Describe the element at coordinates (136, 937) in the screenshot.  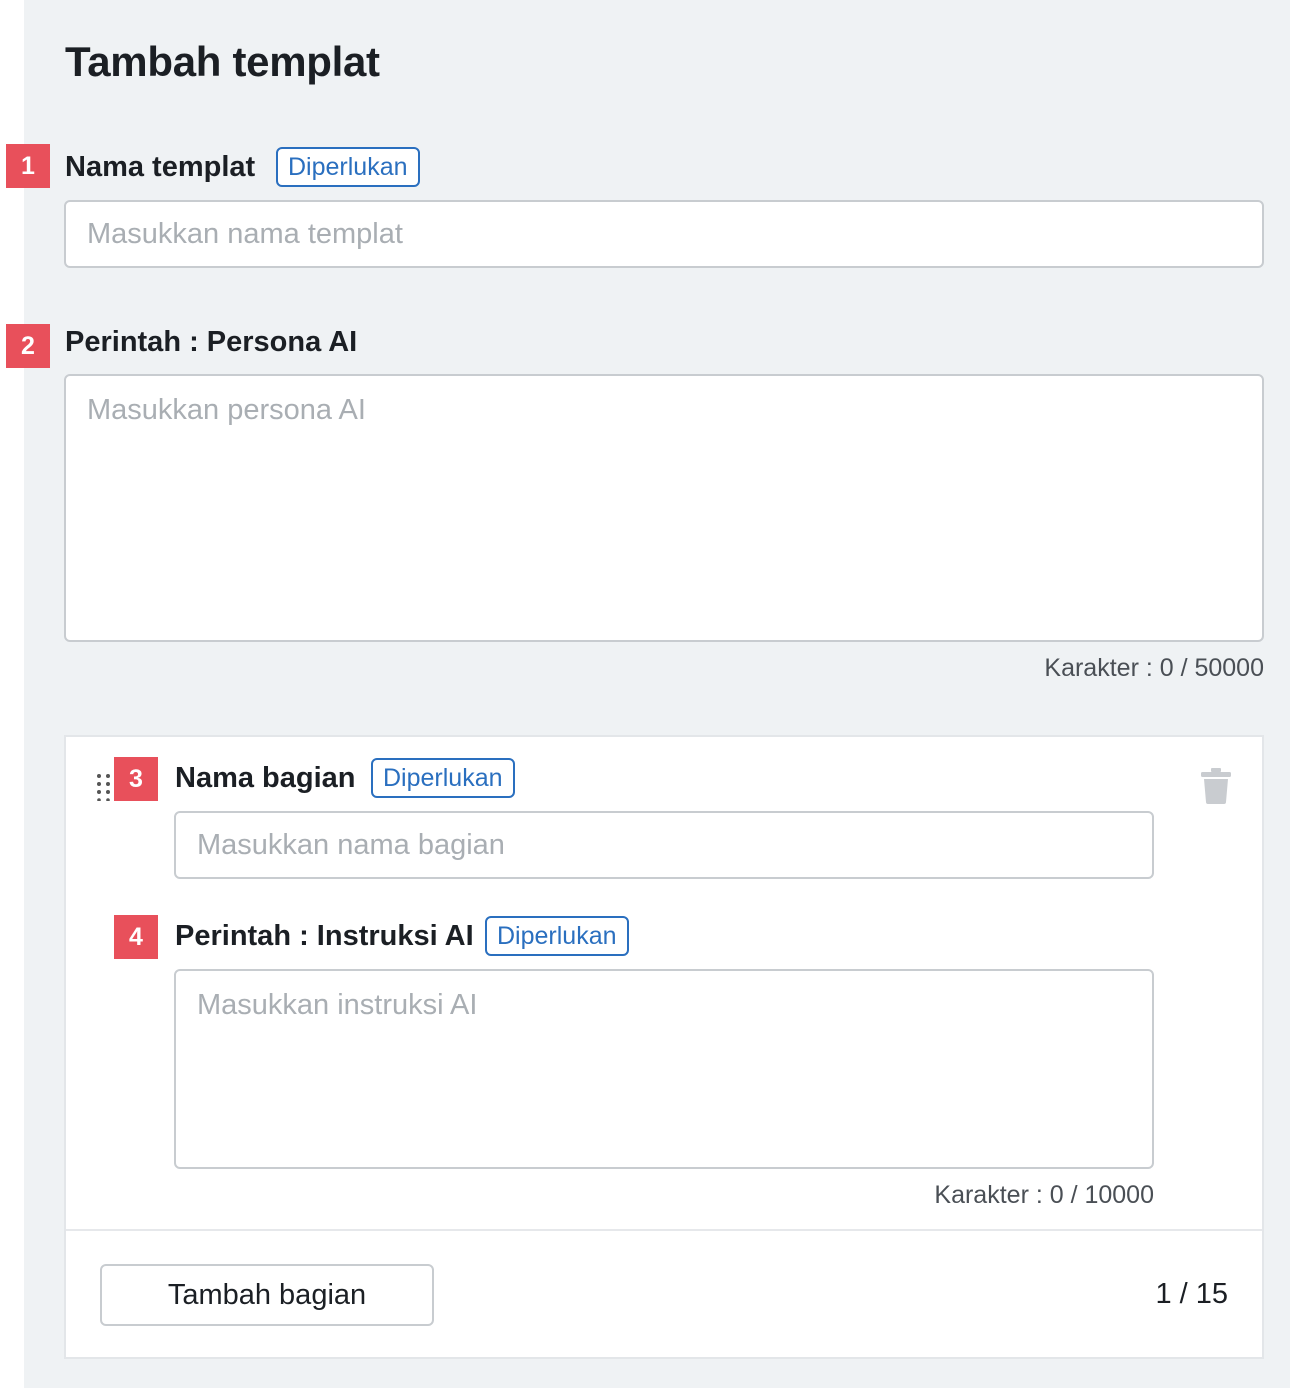
I see `step-badge-4: 4` at that location.